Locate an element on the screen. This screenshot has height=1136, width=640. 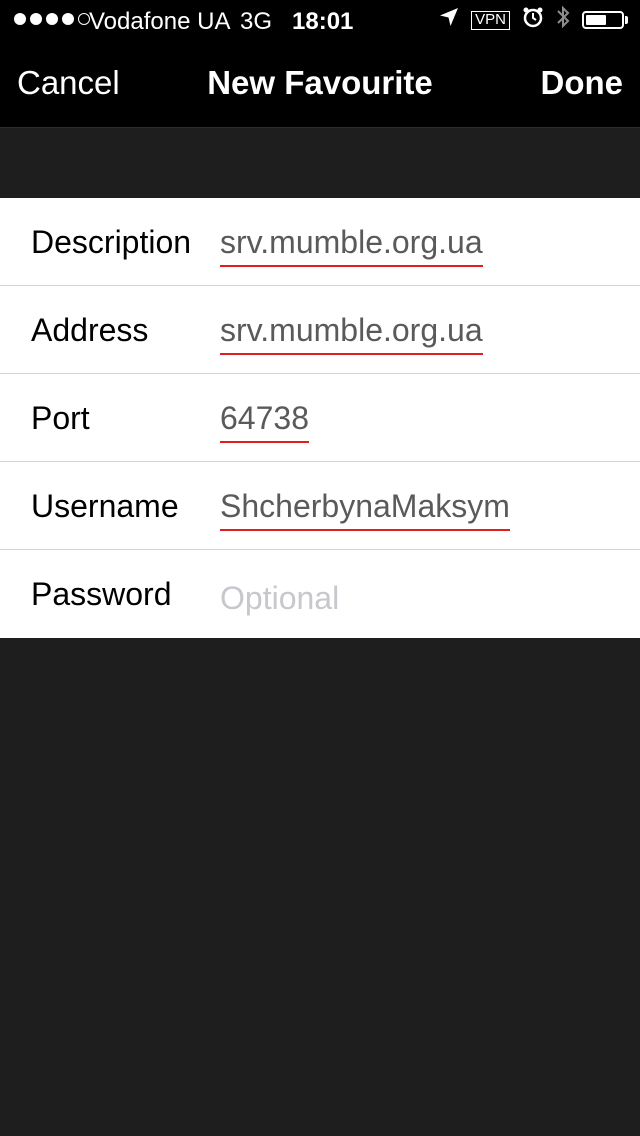
password-field: Optional is located at coordinates (279, 598).